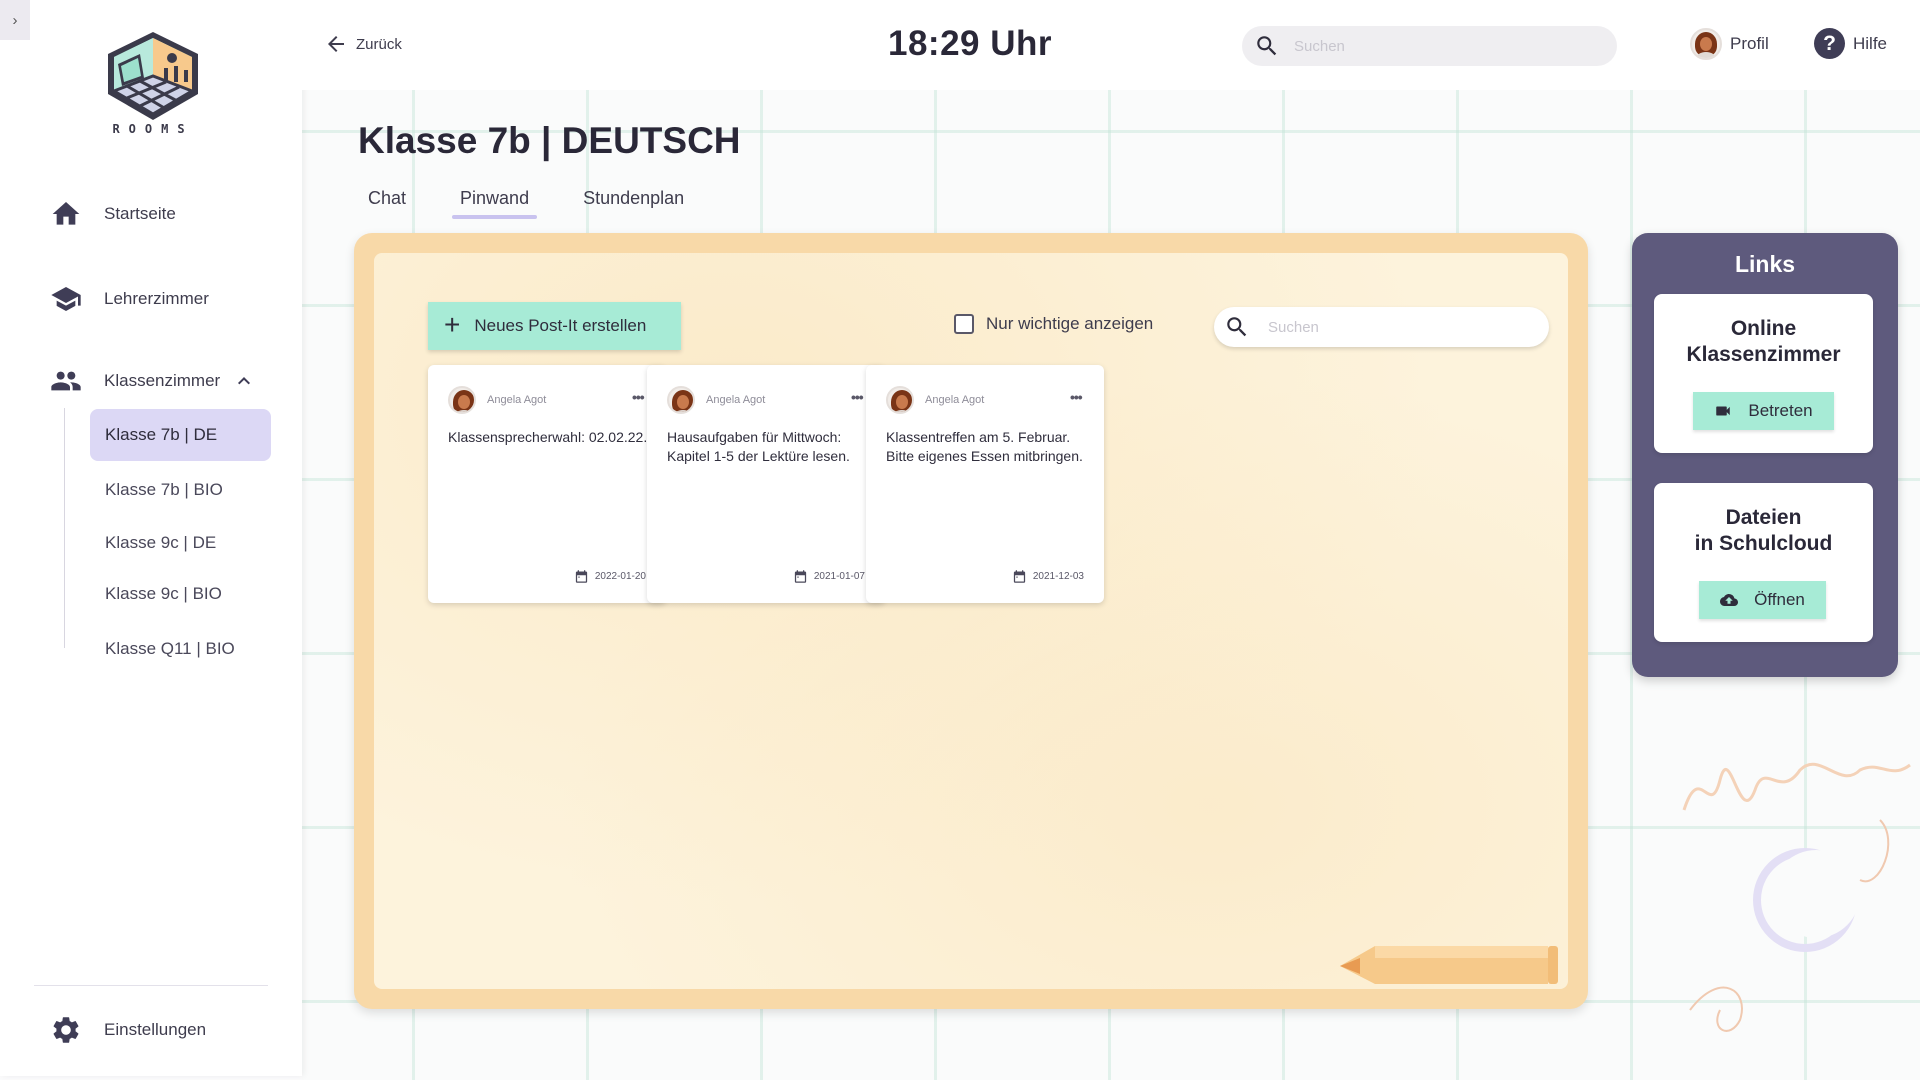 This screenshot has width=1920, height=1080. Describe the element at coordinates (1763, 517) in the screenshot. I see `link-card-title-line: Dateien` at that location.